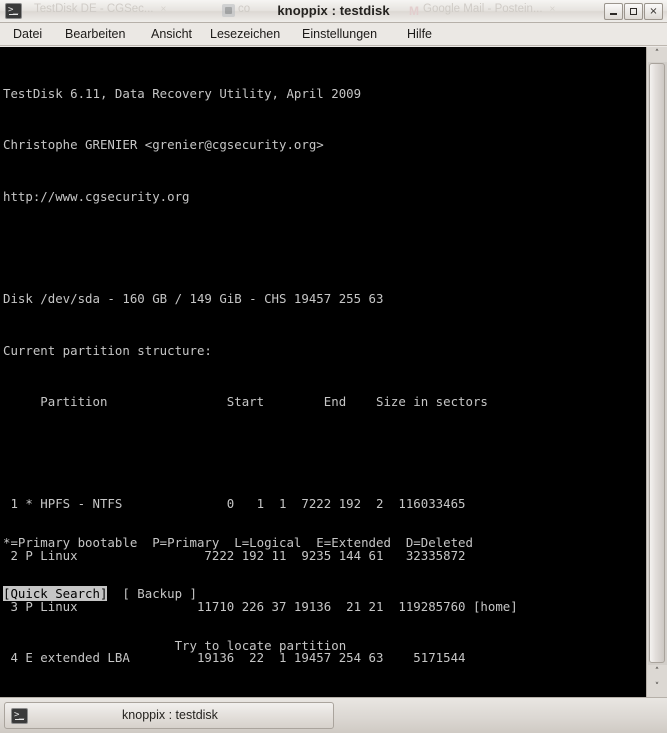 This screenshot has height=733, width=667. Describe the element at coordinates (95, 34) in the screenshot. I see `menu-item-bearbeiten: Bearbeiten` at that location.